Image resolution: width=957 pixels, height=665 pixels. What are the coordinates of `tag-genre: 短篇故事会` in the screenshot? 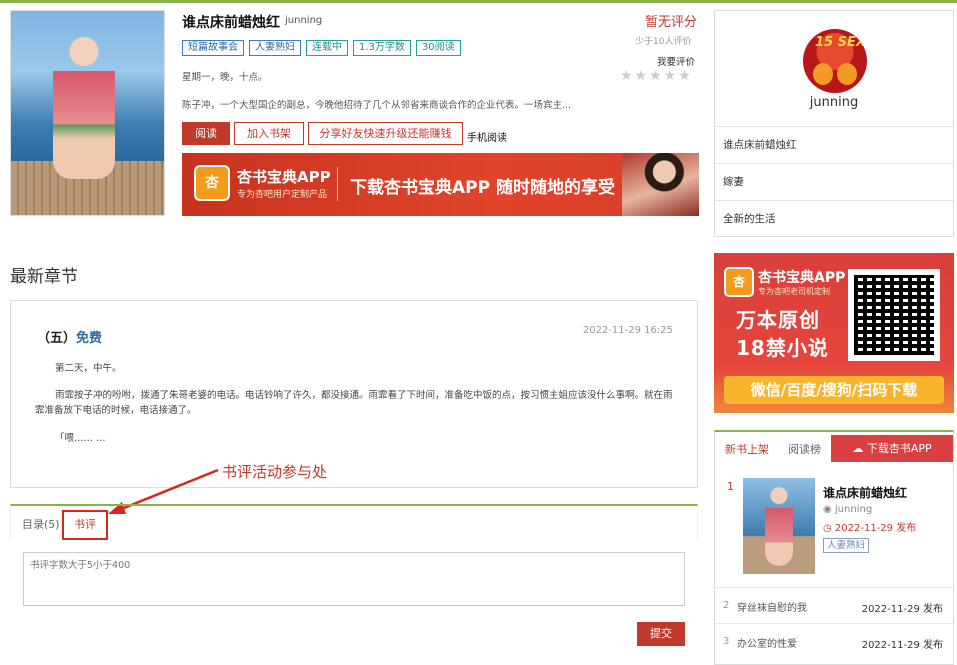 It's located at (213, 48).